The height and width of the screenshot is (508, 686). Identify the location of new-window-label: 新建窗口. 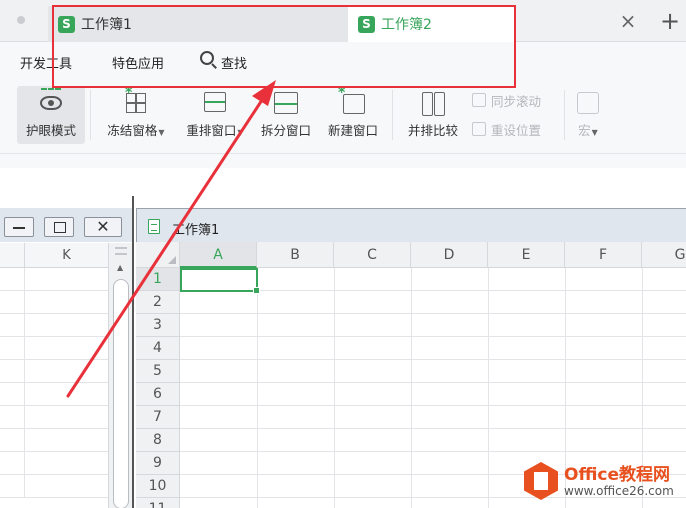
(352, 130).